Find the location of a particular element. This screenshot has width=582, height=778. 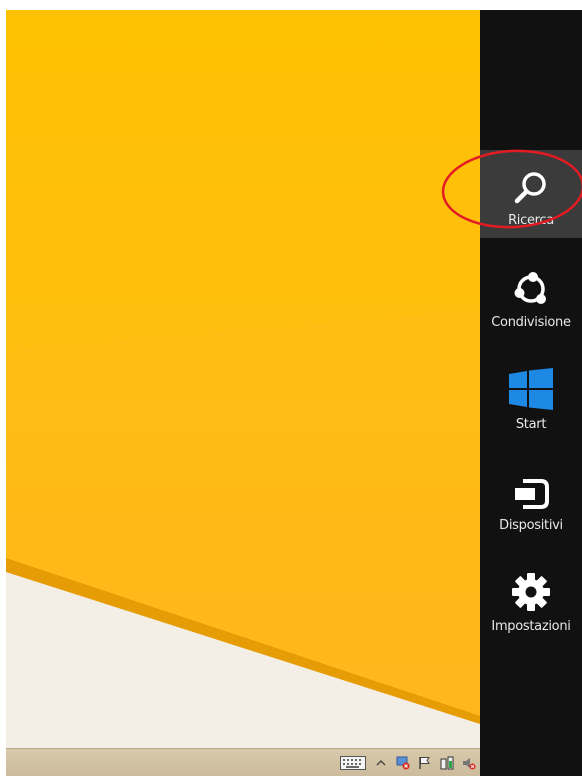

charm-devices: Dispositivi is located at coordinates (531, 499).